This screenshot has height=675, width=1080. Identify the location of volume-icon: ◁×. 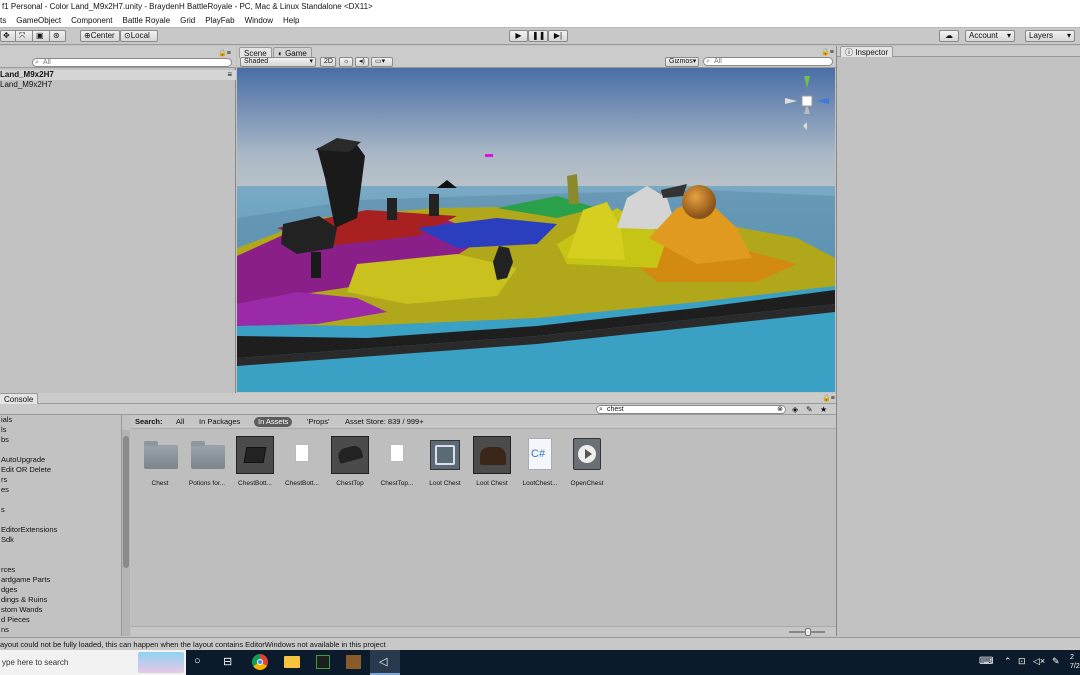
(1039, 661).